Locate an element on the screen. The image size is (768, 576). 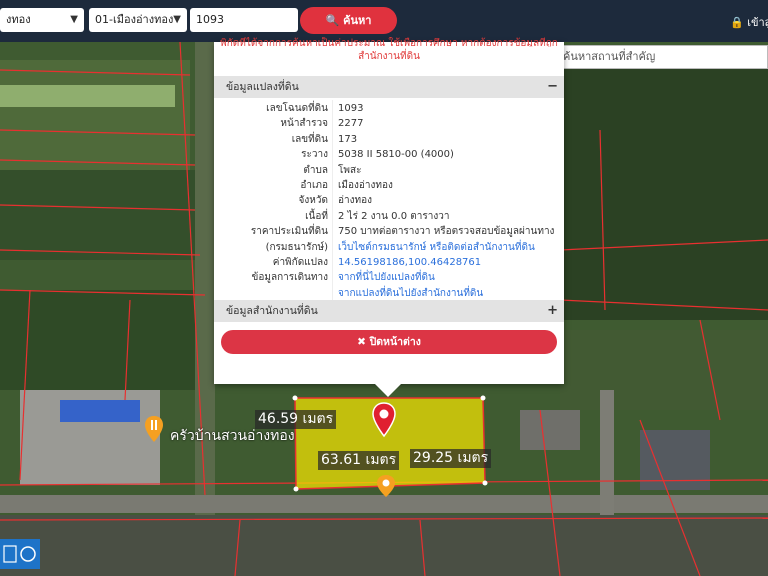
search-button-label: ค้นหา is located at coordinates (357, 20).